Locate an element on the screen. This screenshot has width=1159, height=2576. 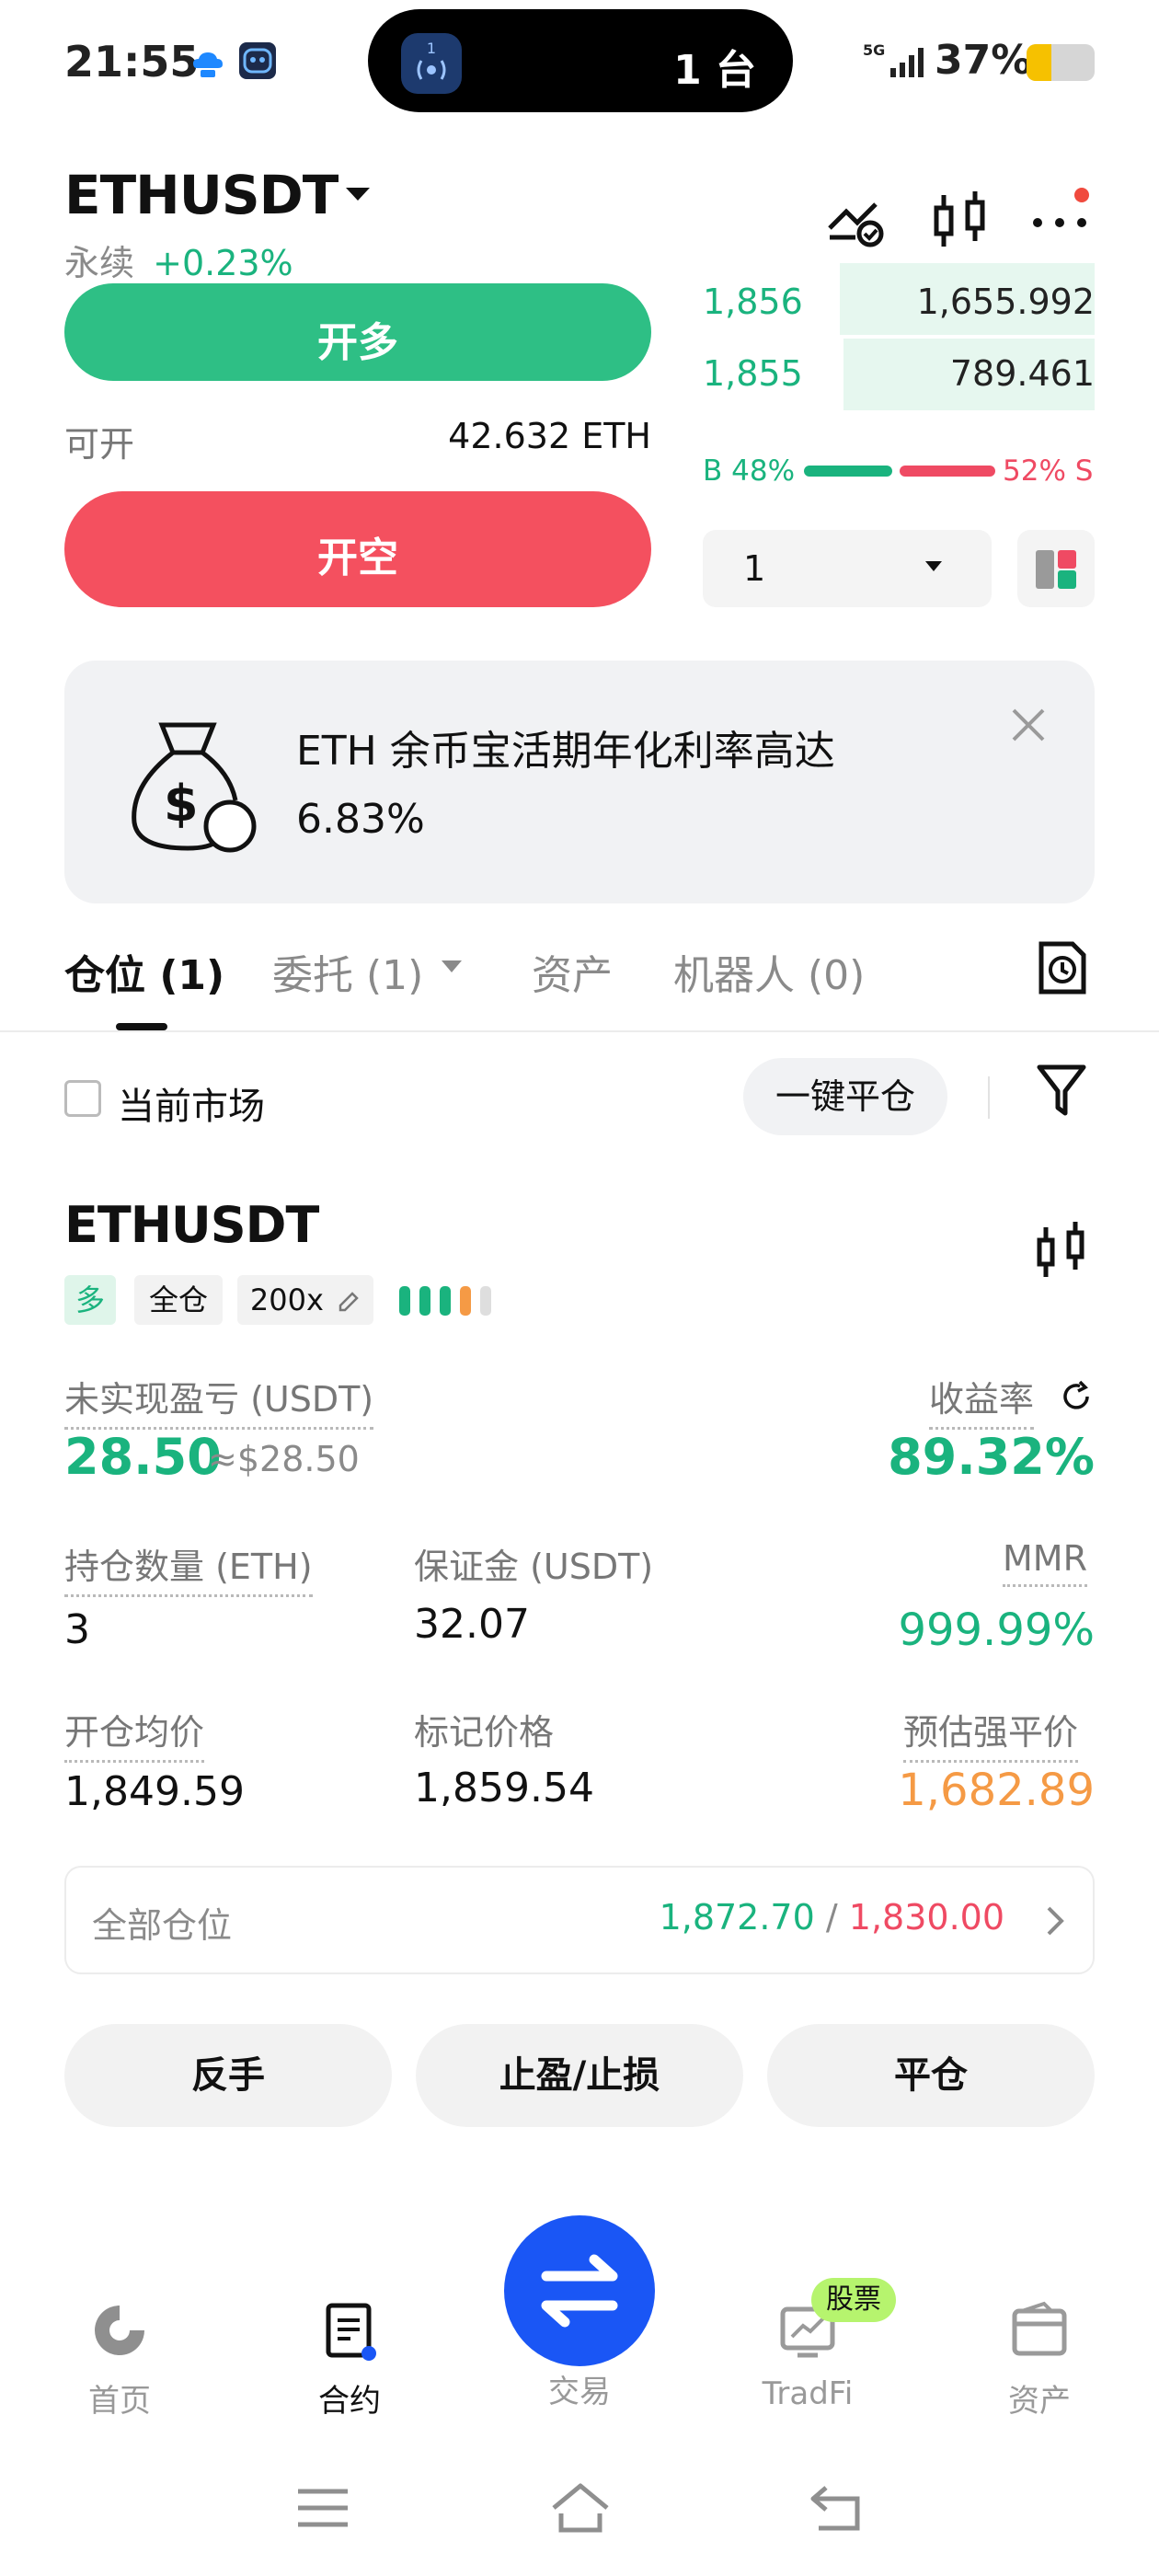
unrealized-pnl-value: 28.50 is located at coordinates (143, 1457).